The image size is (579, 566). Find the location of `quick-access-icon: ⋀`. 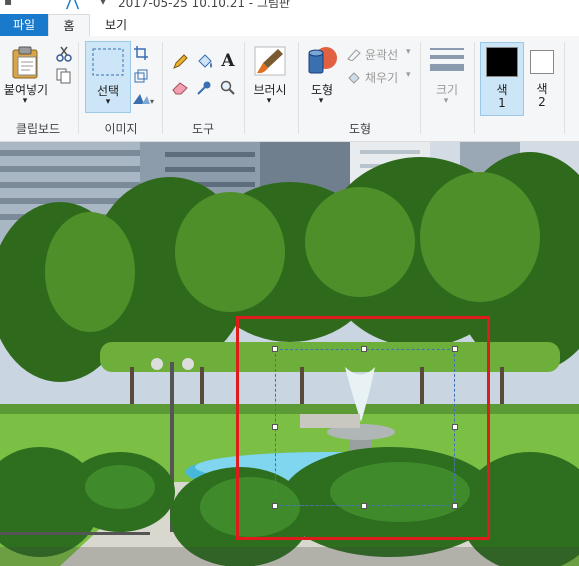

quick-access-icon: ⋀ is located at coordinates (72, 5).